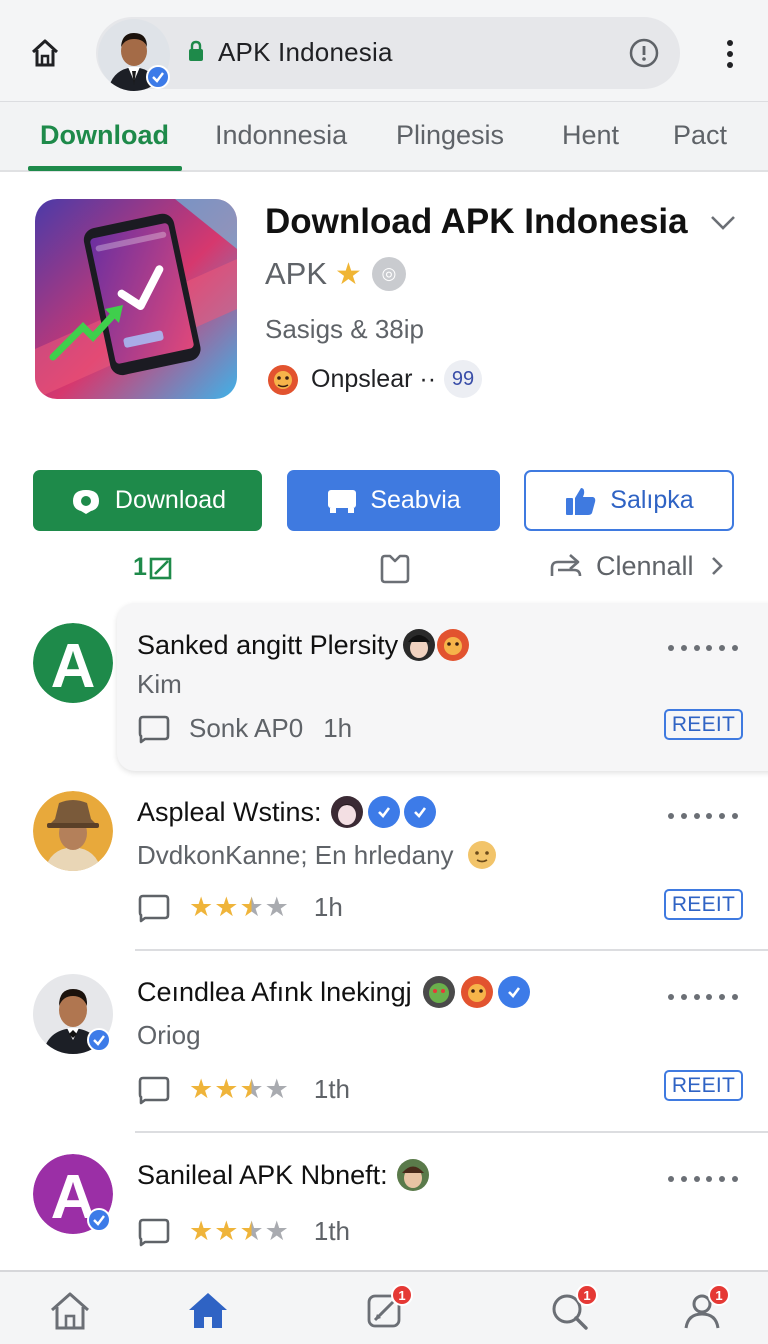 The height and width of the screenshot is (1344, 768). I want to click on url-text: APK Indonesia, so click(305, 52).